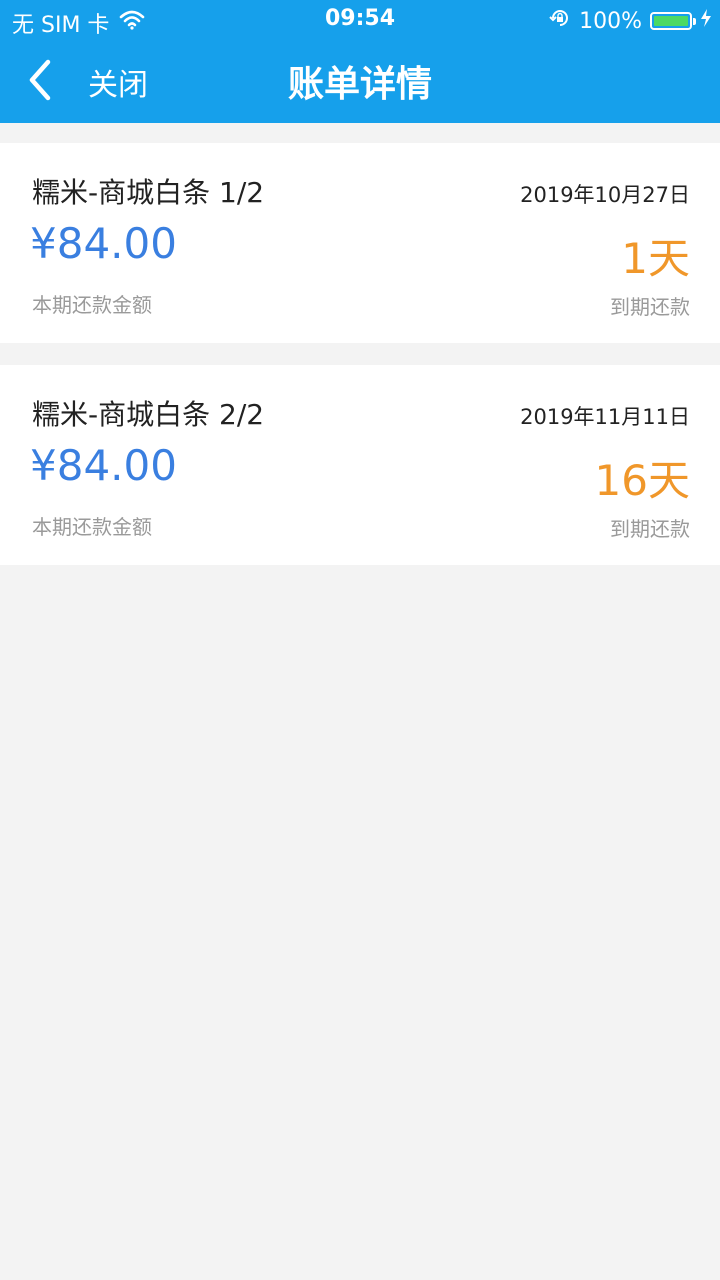 Image resolution: width=720 pixels, height=1280 pixels. What do you see at coordinates (360, 20) in the screenshot?
I see `status-bar: 无 SIM 卡 09:54 100%` at bounding box center [360, 20].